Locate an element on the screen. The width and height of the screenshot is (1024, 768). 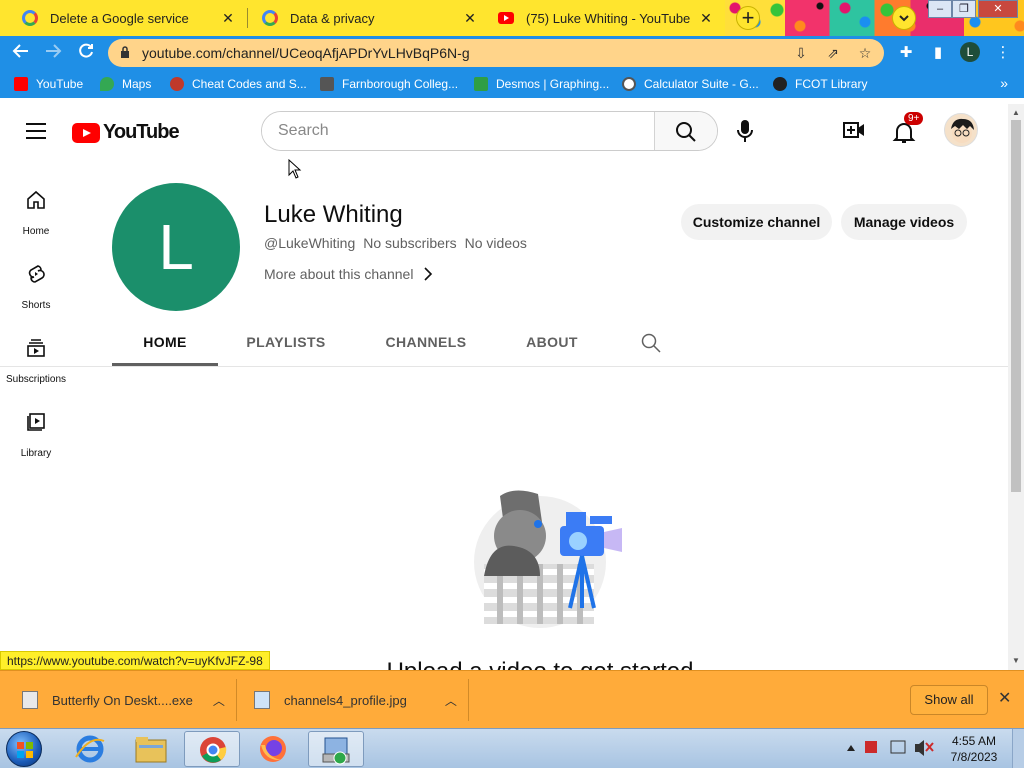
taskbar-internet-explorer is located at coordinates (90, 749).